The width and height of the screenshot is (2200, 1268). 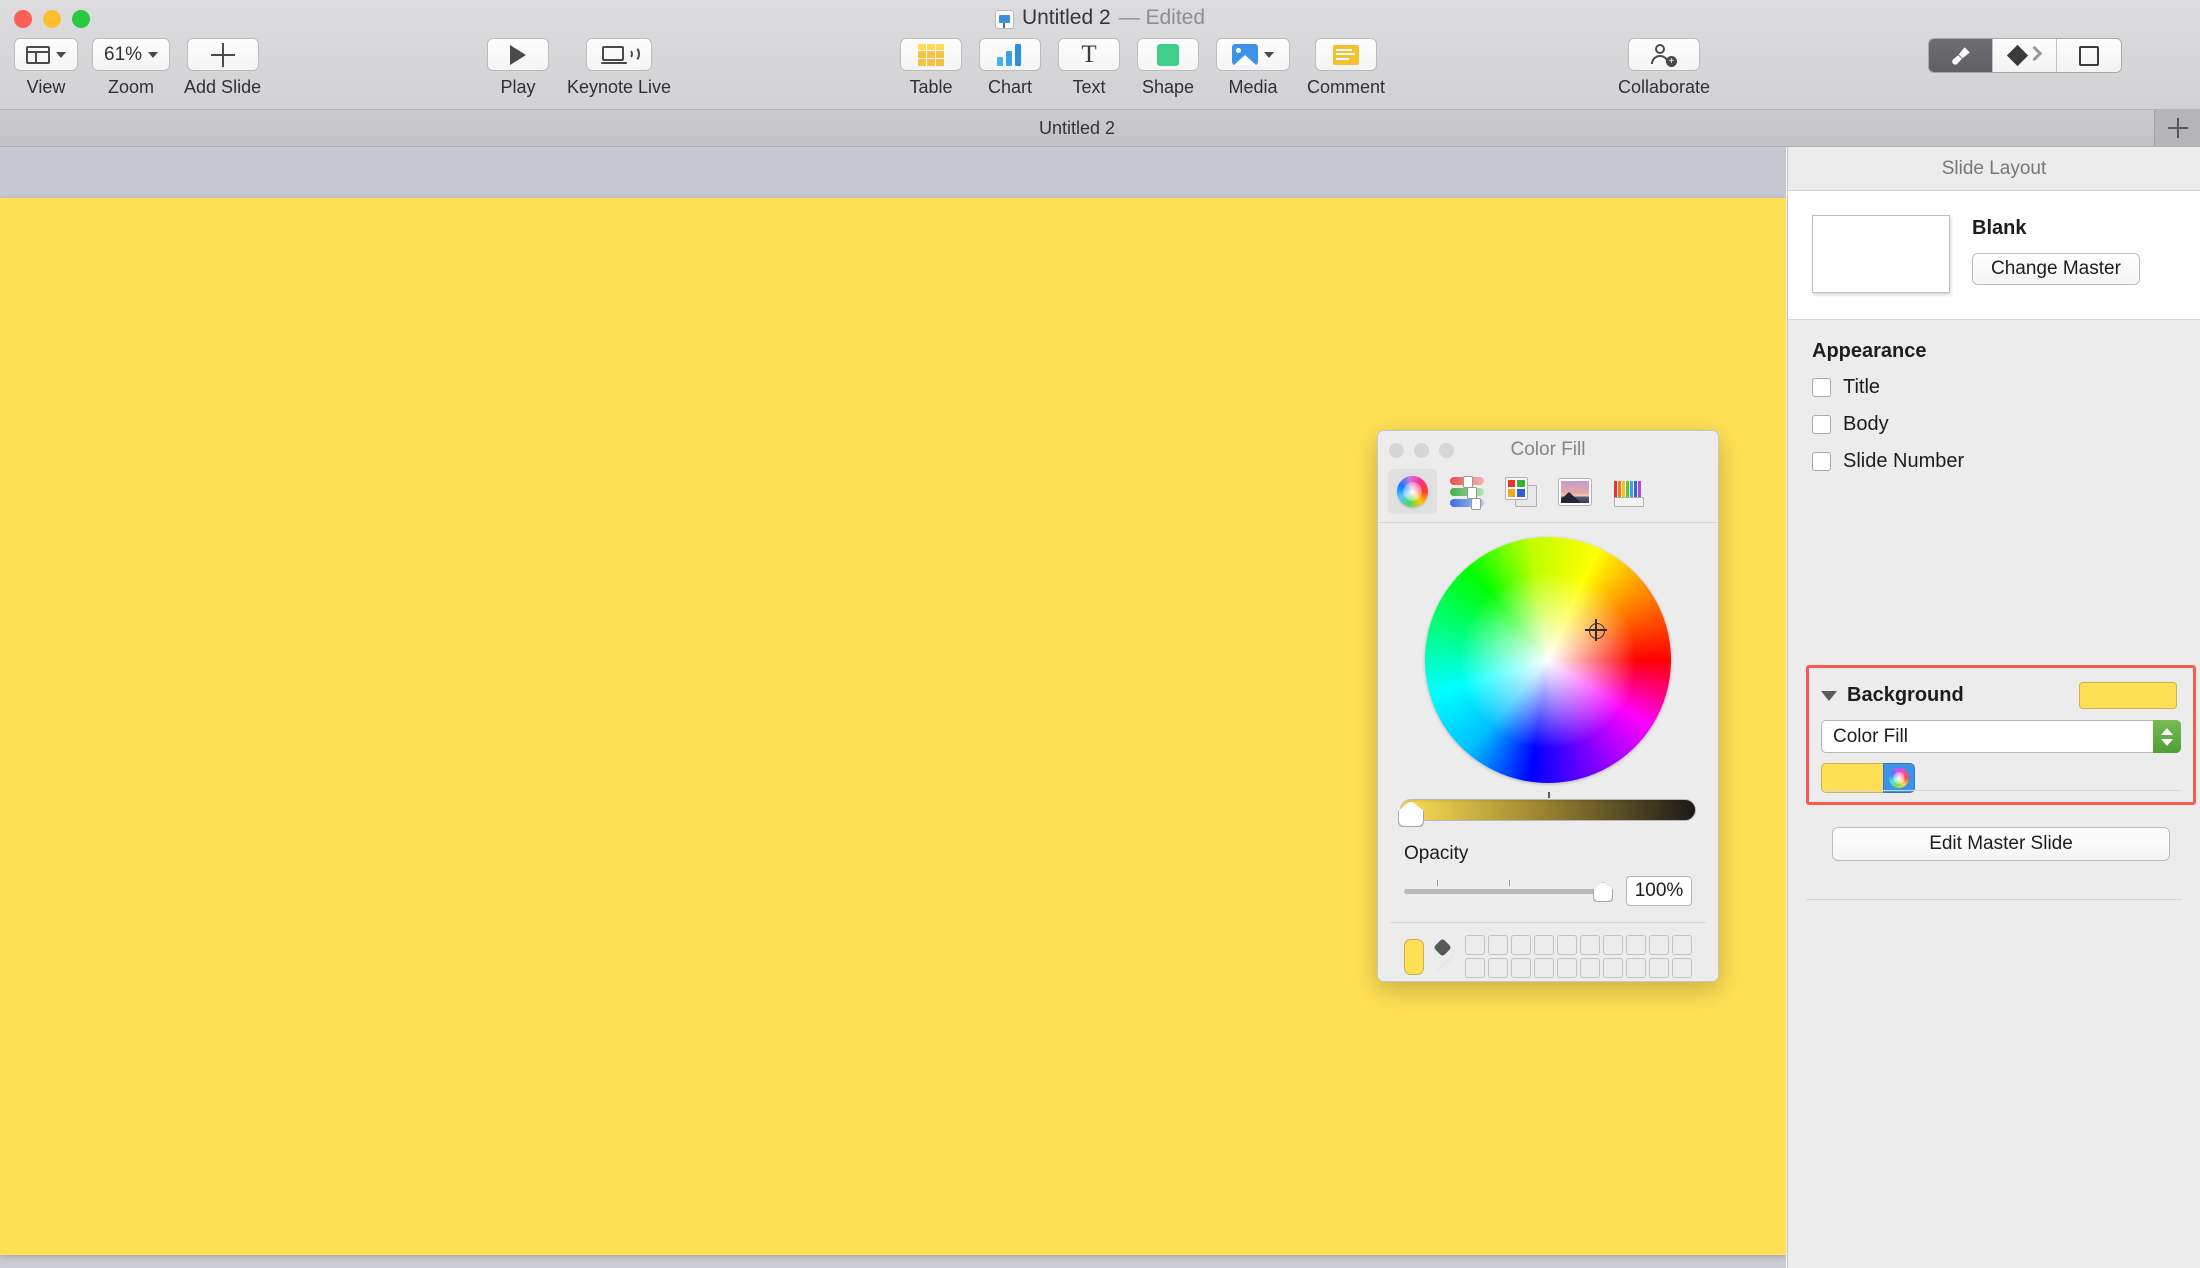 I want to click on keynote-live-button, so click(x=619, y=54).